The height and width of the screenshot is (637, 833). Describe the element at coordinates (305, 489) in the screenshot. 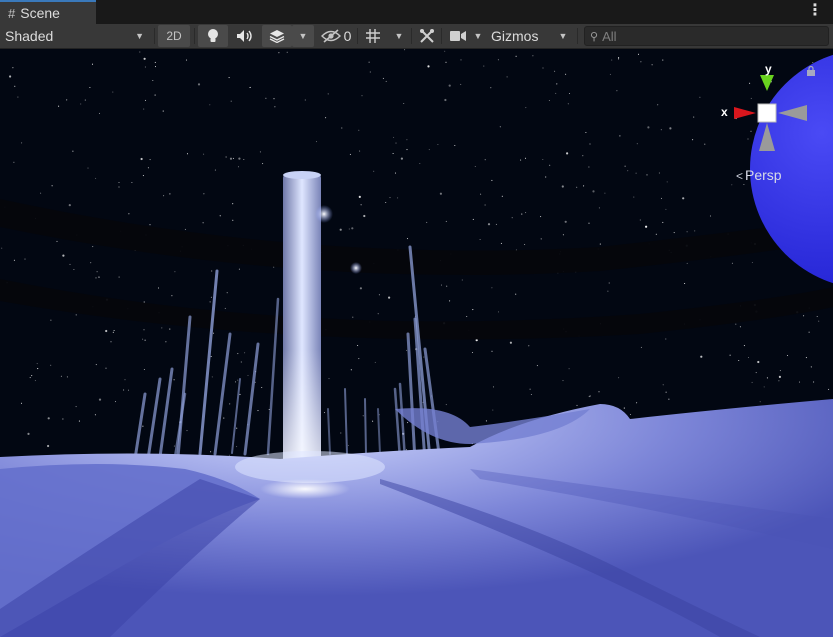

I see `platform-light` at that location.